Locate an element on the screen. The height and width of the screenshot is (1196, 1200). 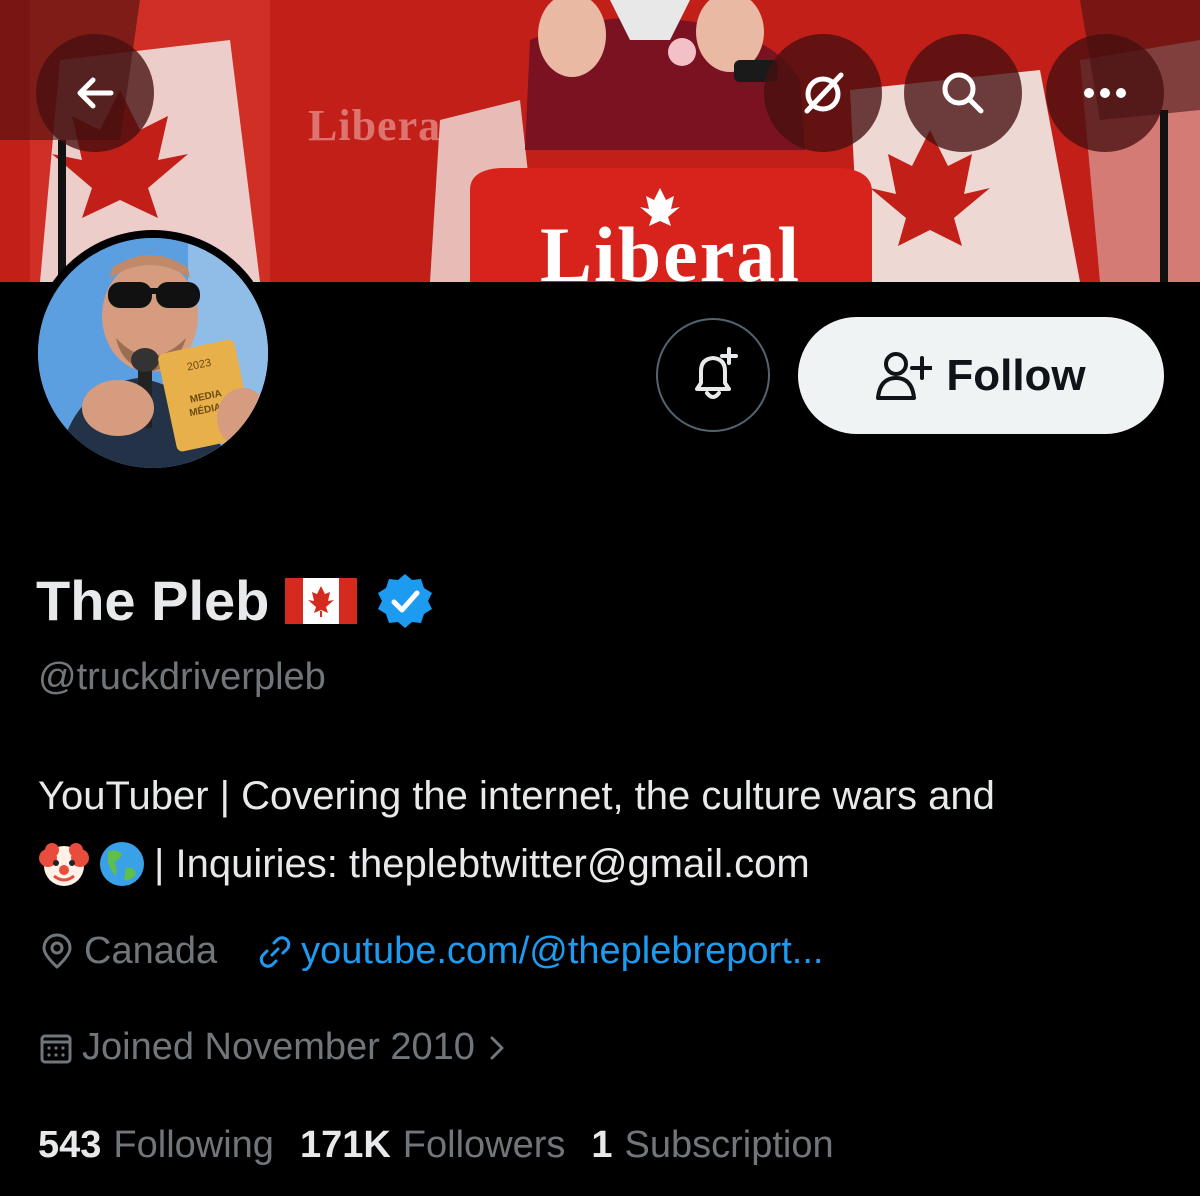
notify-button is located at coordinates (713, 375).